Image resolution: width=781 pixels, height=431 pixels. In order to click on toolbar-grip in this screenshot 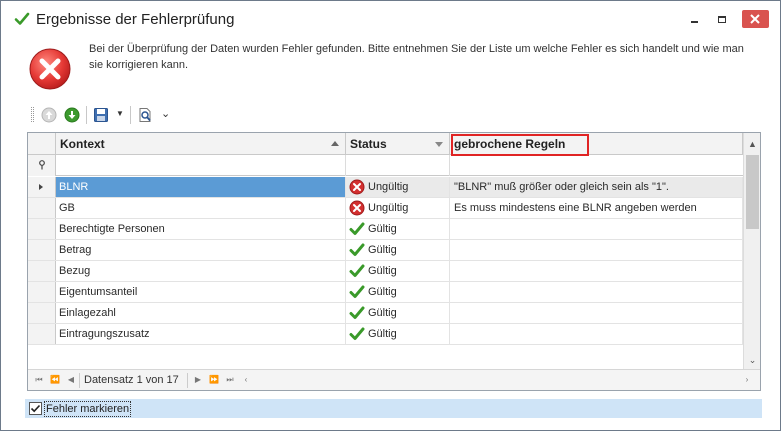, I will do `click(32, 114)`.